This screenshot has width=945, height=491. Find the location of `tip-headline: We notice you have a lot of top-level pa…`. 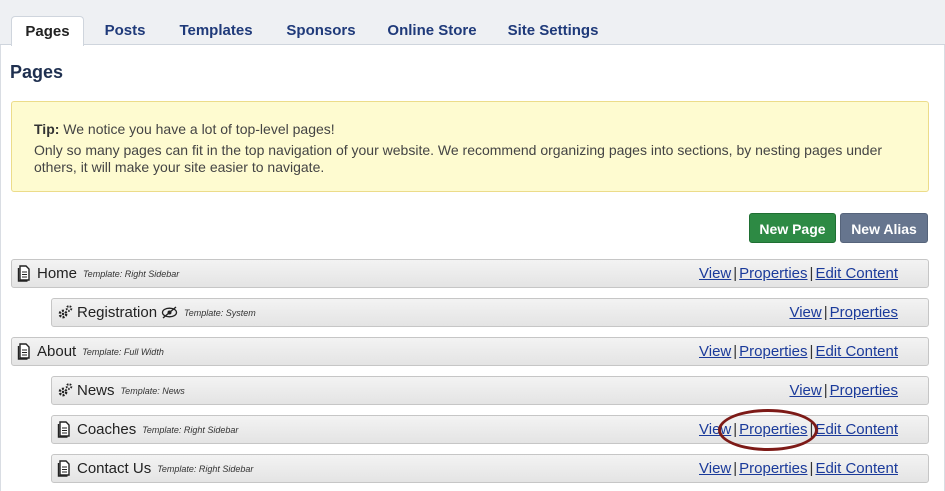

tip-headline: We notice you have a lot of top-level pa… is located at coordinates (199, 129).